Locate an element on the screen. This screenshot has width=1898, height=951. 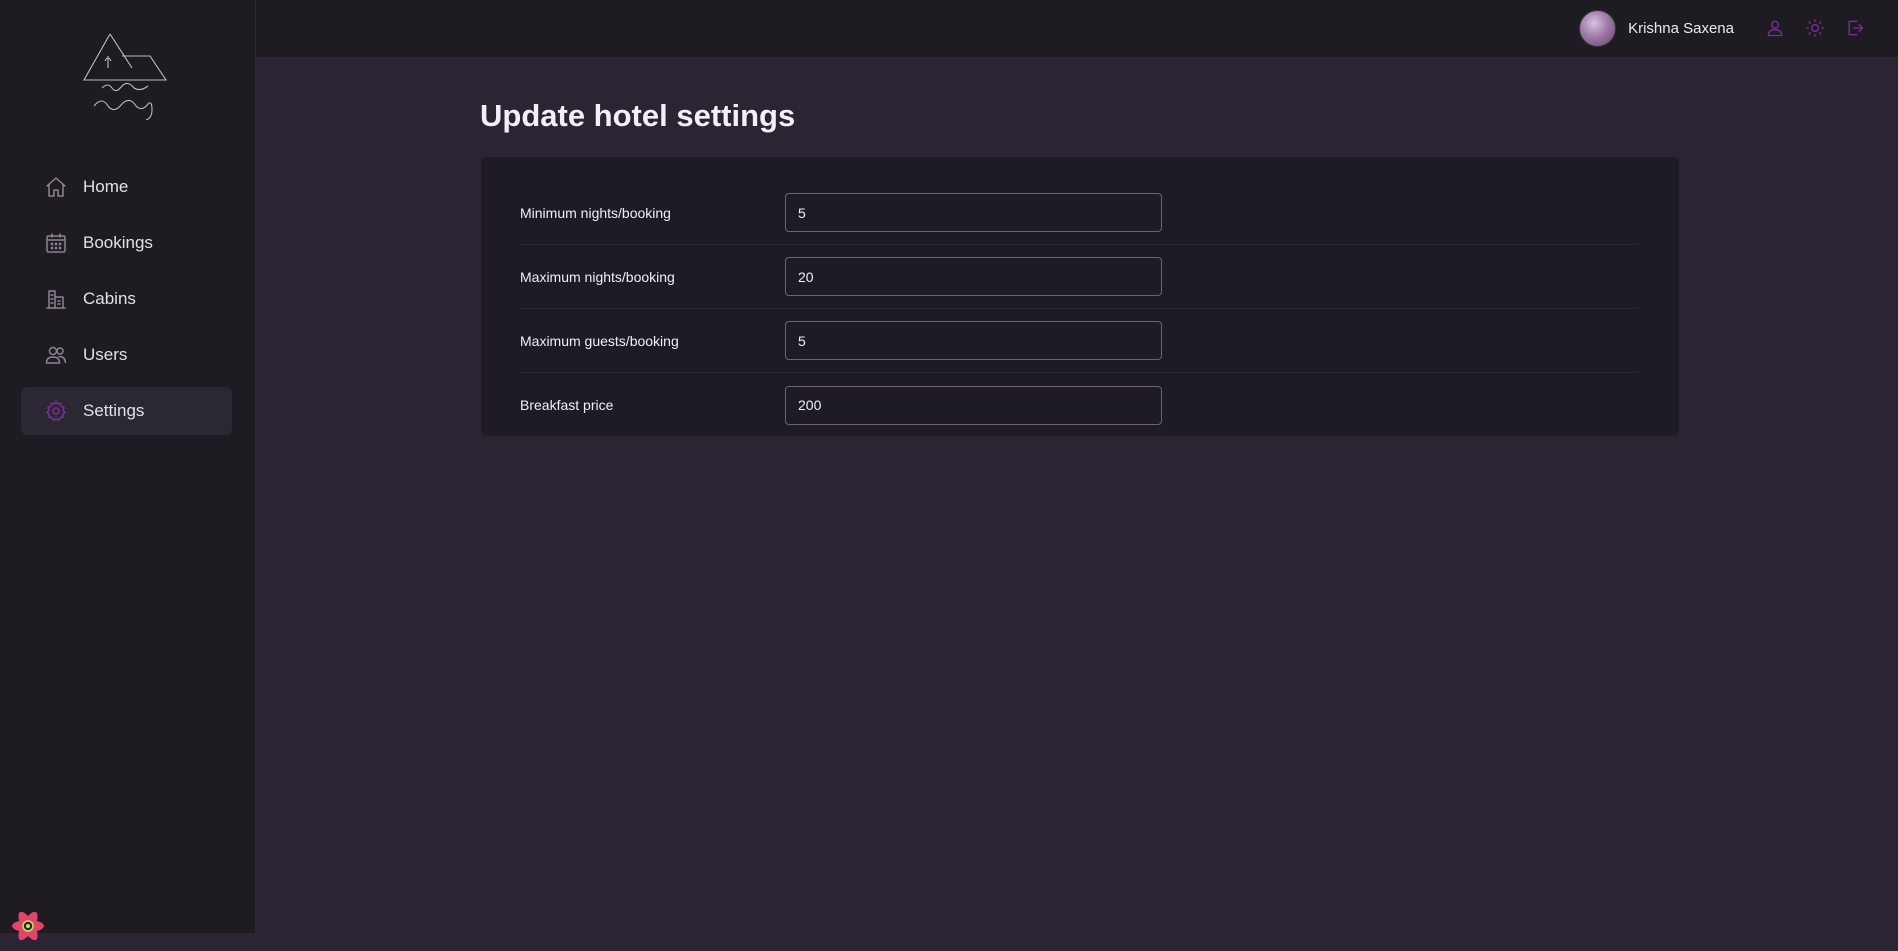
max-nights-input is located at coordinates (973, 276).